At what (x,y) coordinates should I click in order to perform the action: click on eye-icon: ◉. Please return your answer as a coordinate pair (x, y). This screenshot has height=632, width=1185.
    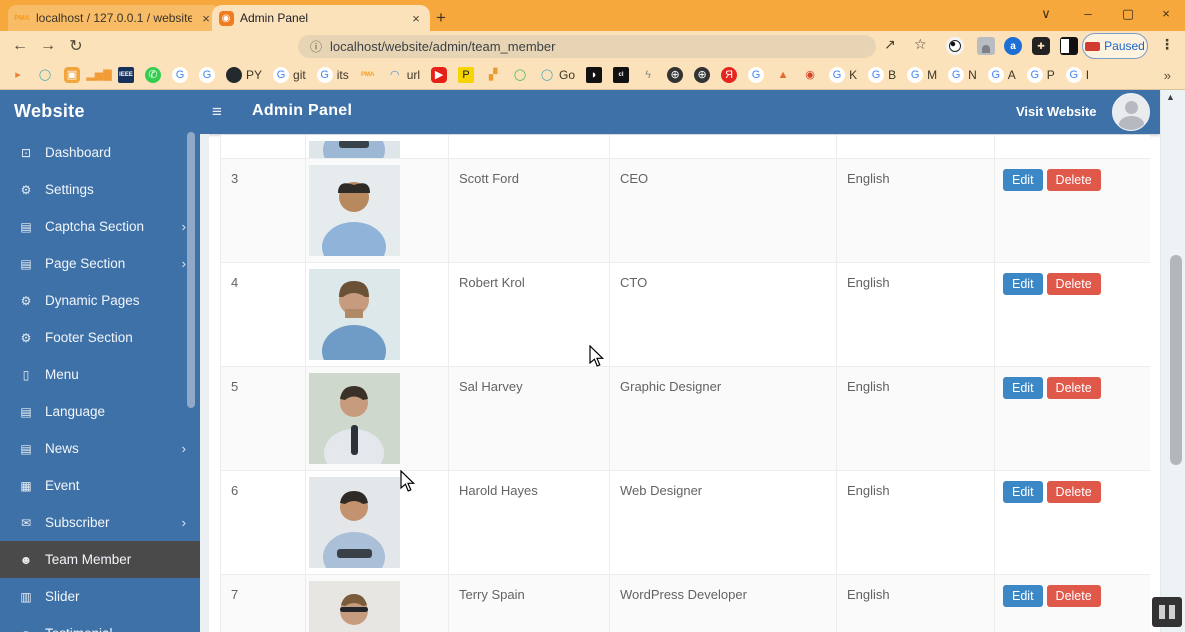
    Looking at the image, I should click on (810, 75).